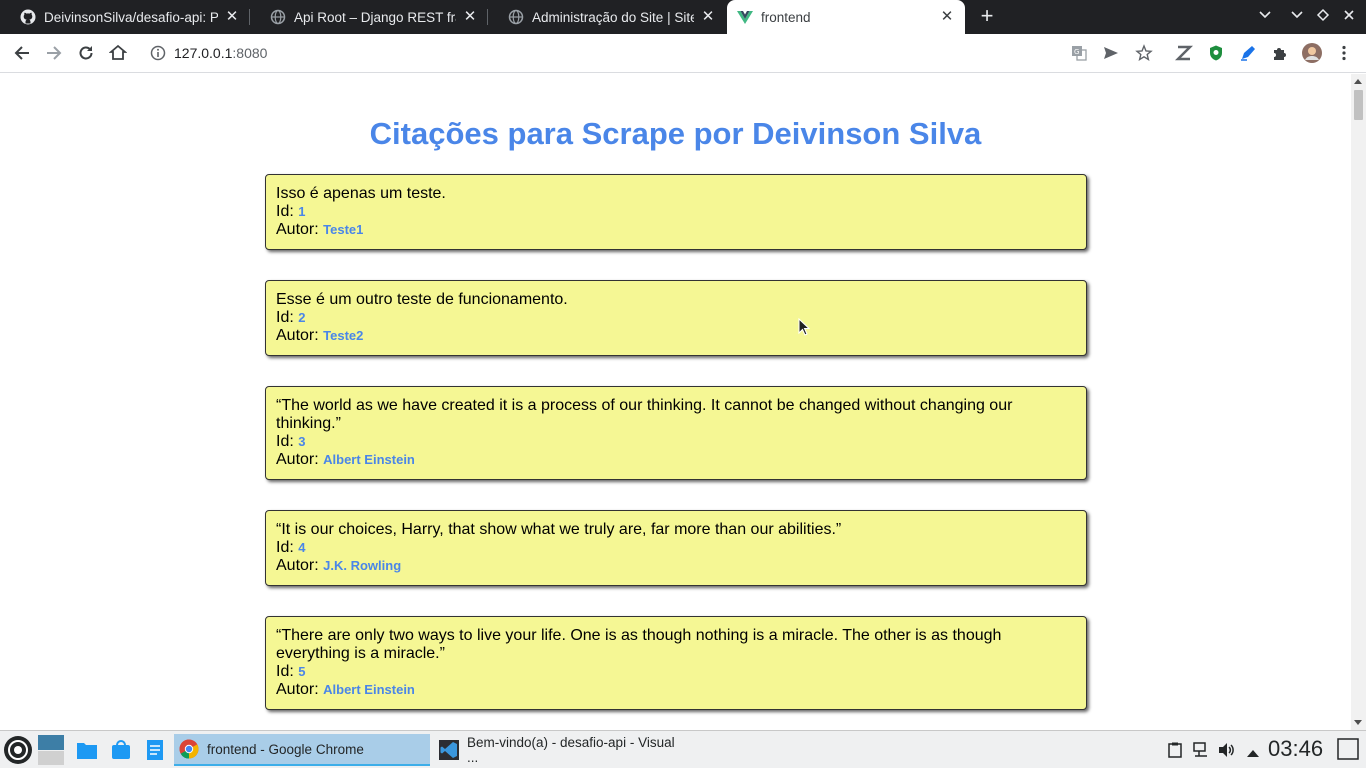 The height and width of the screenshot is (770, 1366). I want to click on quote-id: 3, so click(302, 441).